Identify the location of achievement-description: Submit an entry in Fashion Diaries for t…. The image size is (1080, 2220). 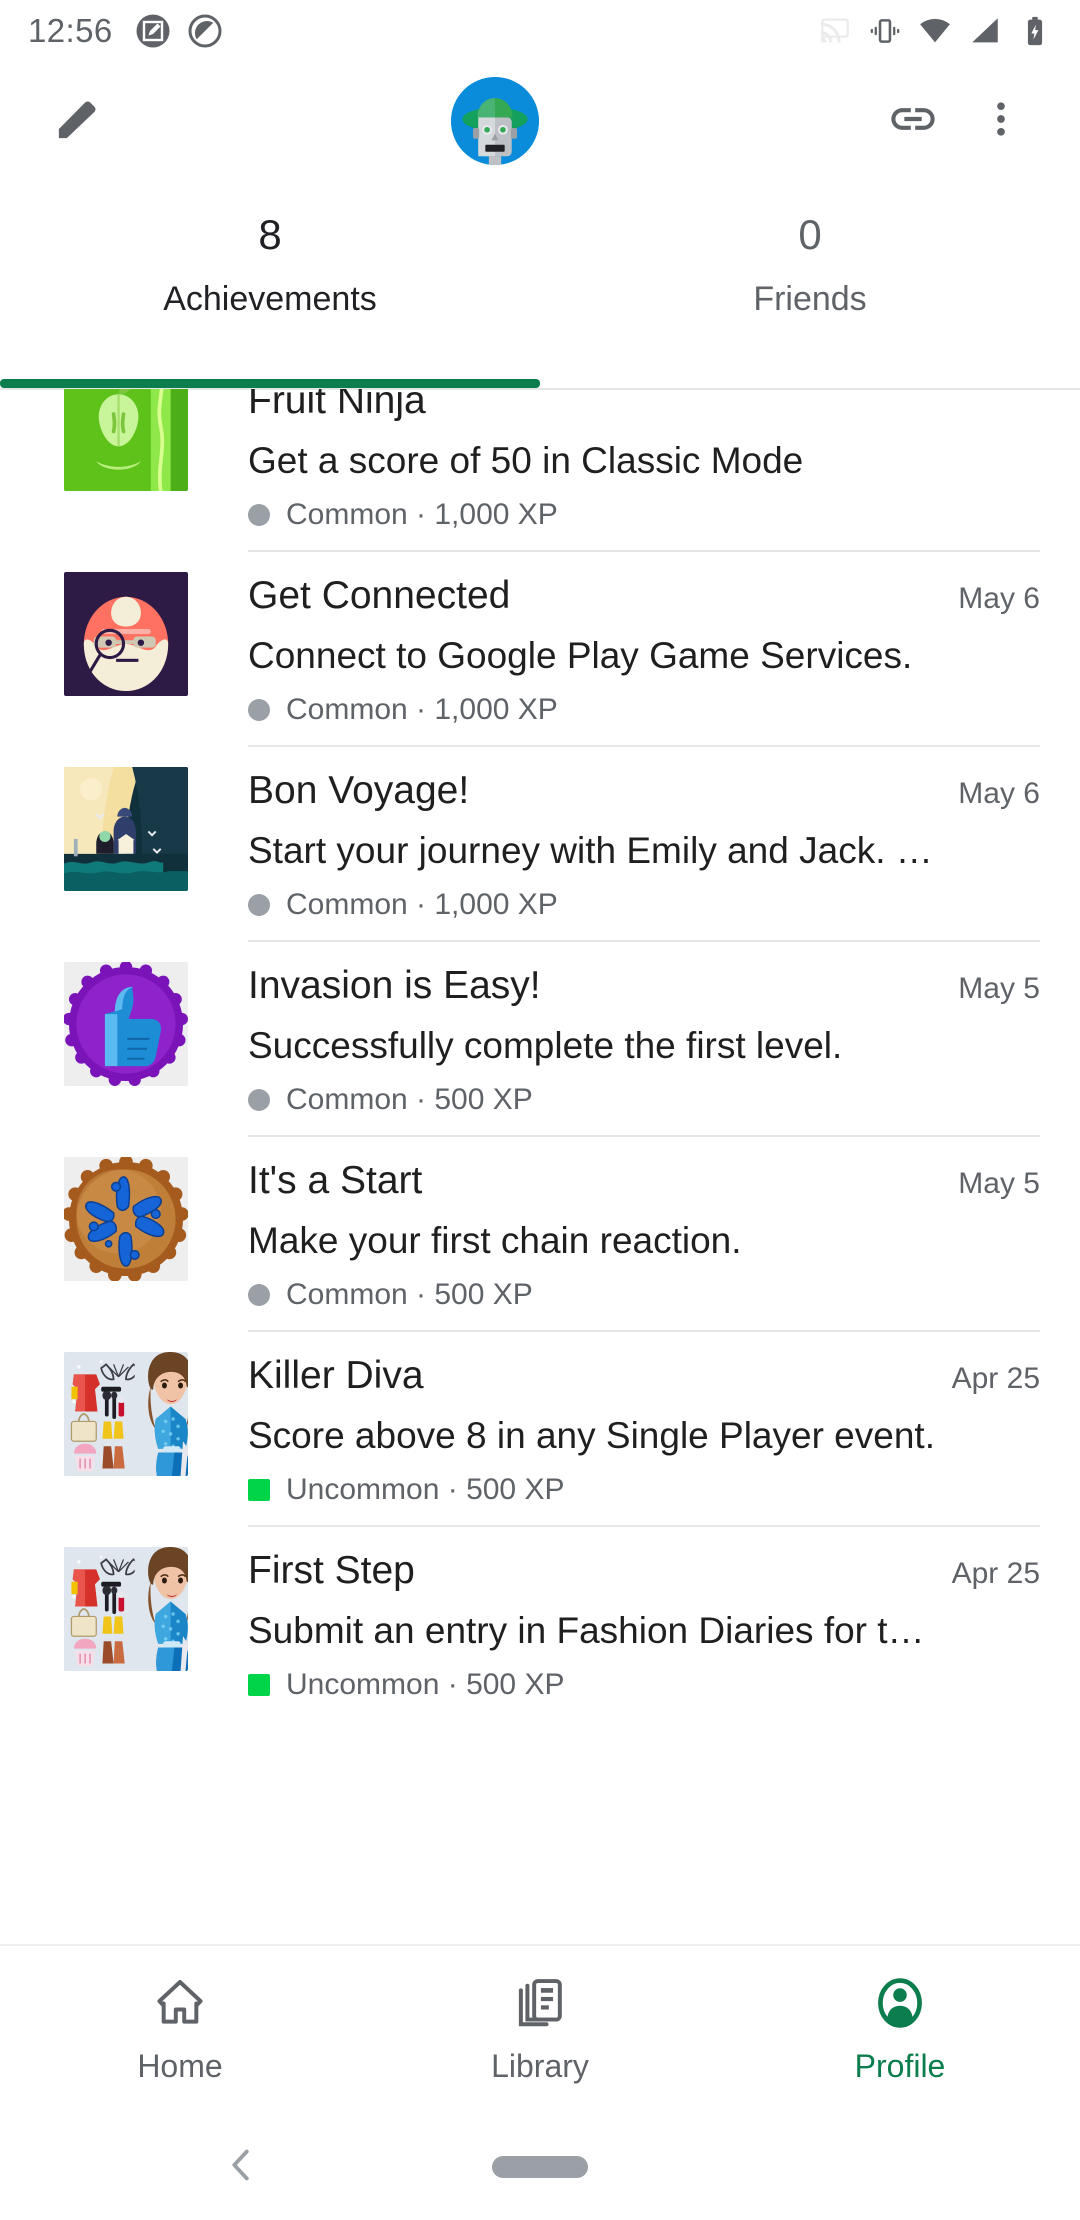
(586, 1630).